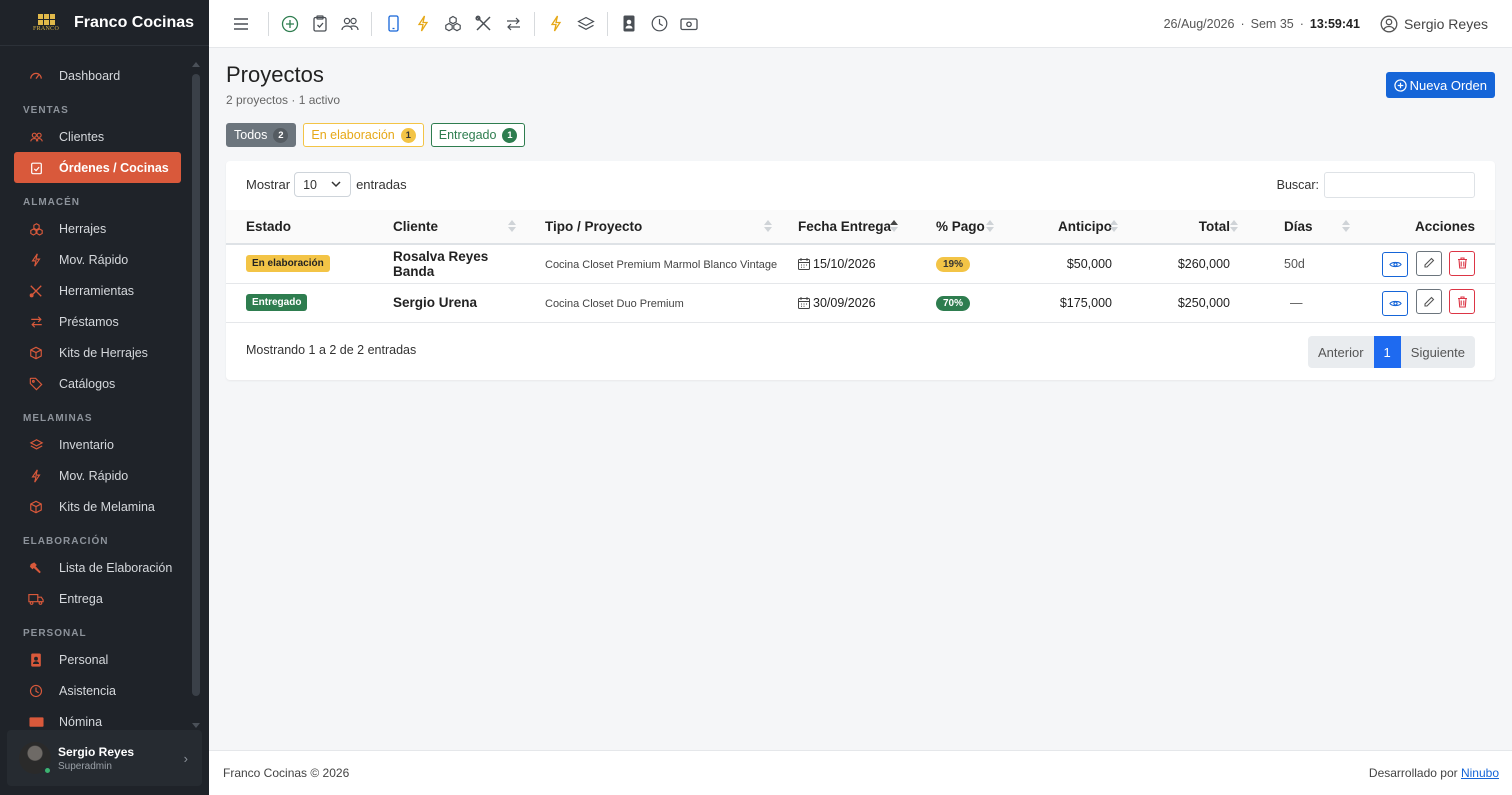 This screenshot has width=1512, height=795. Describe the element at coordinates (1199, 24) in the screenshot. I see `current-date: 26/Aug/2026` at that location.